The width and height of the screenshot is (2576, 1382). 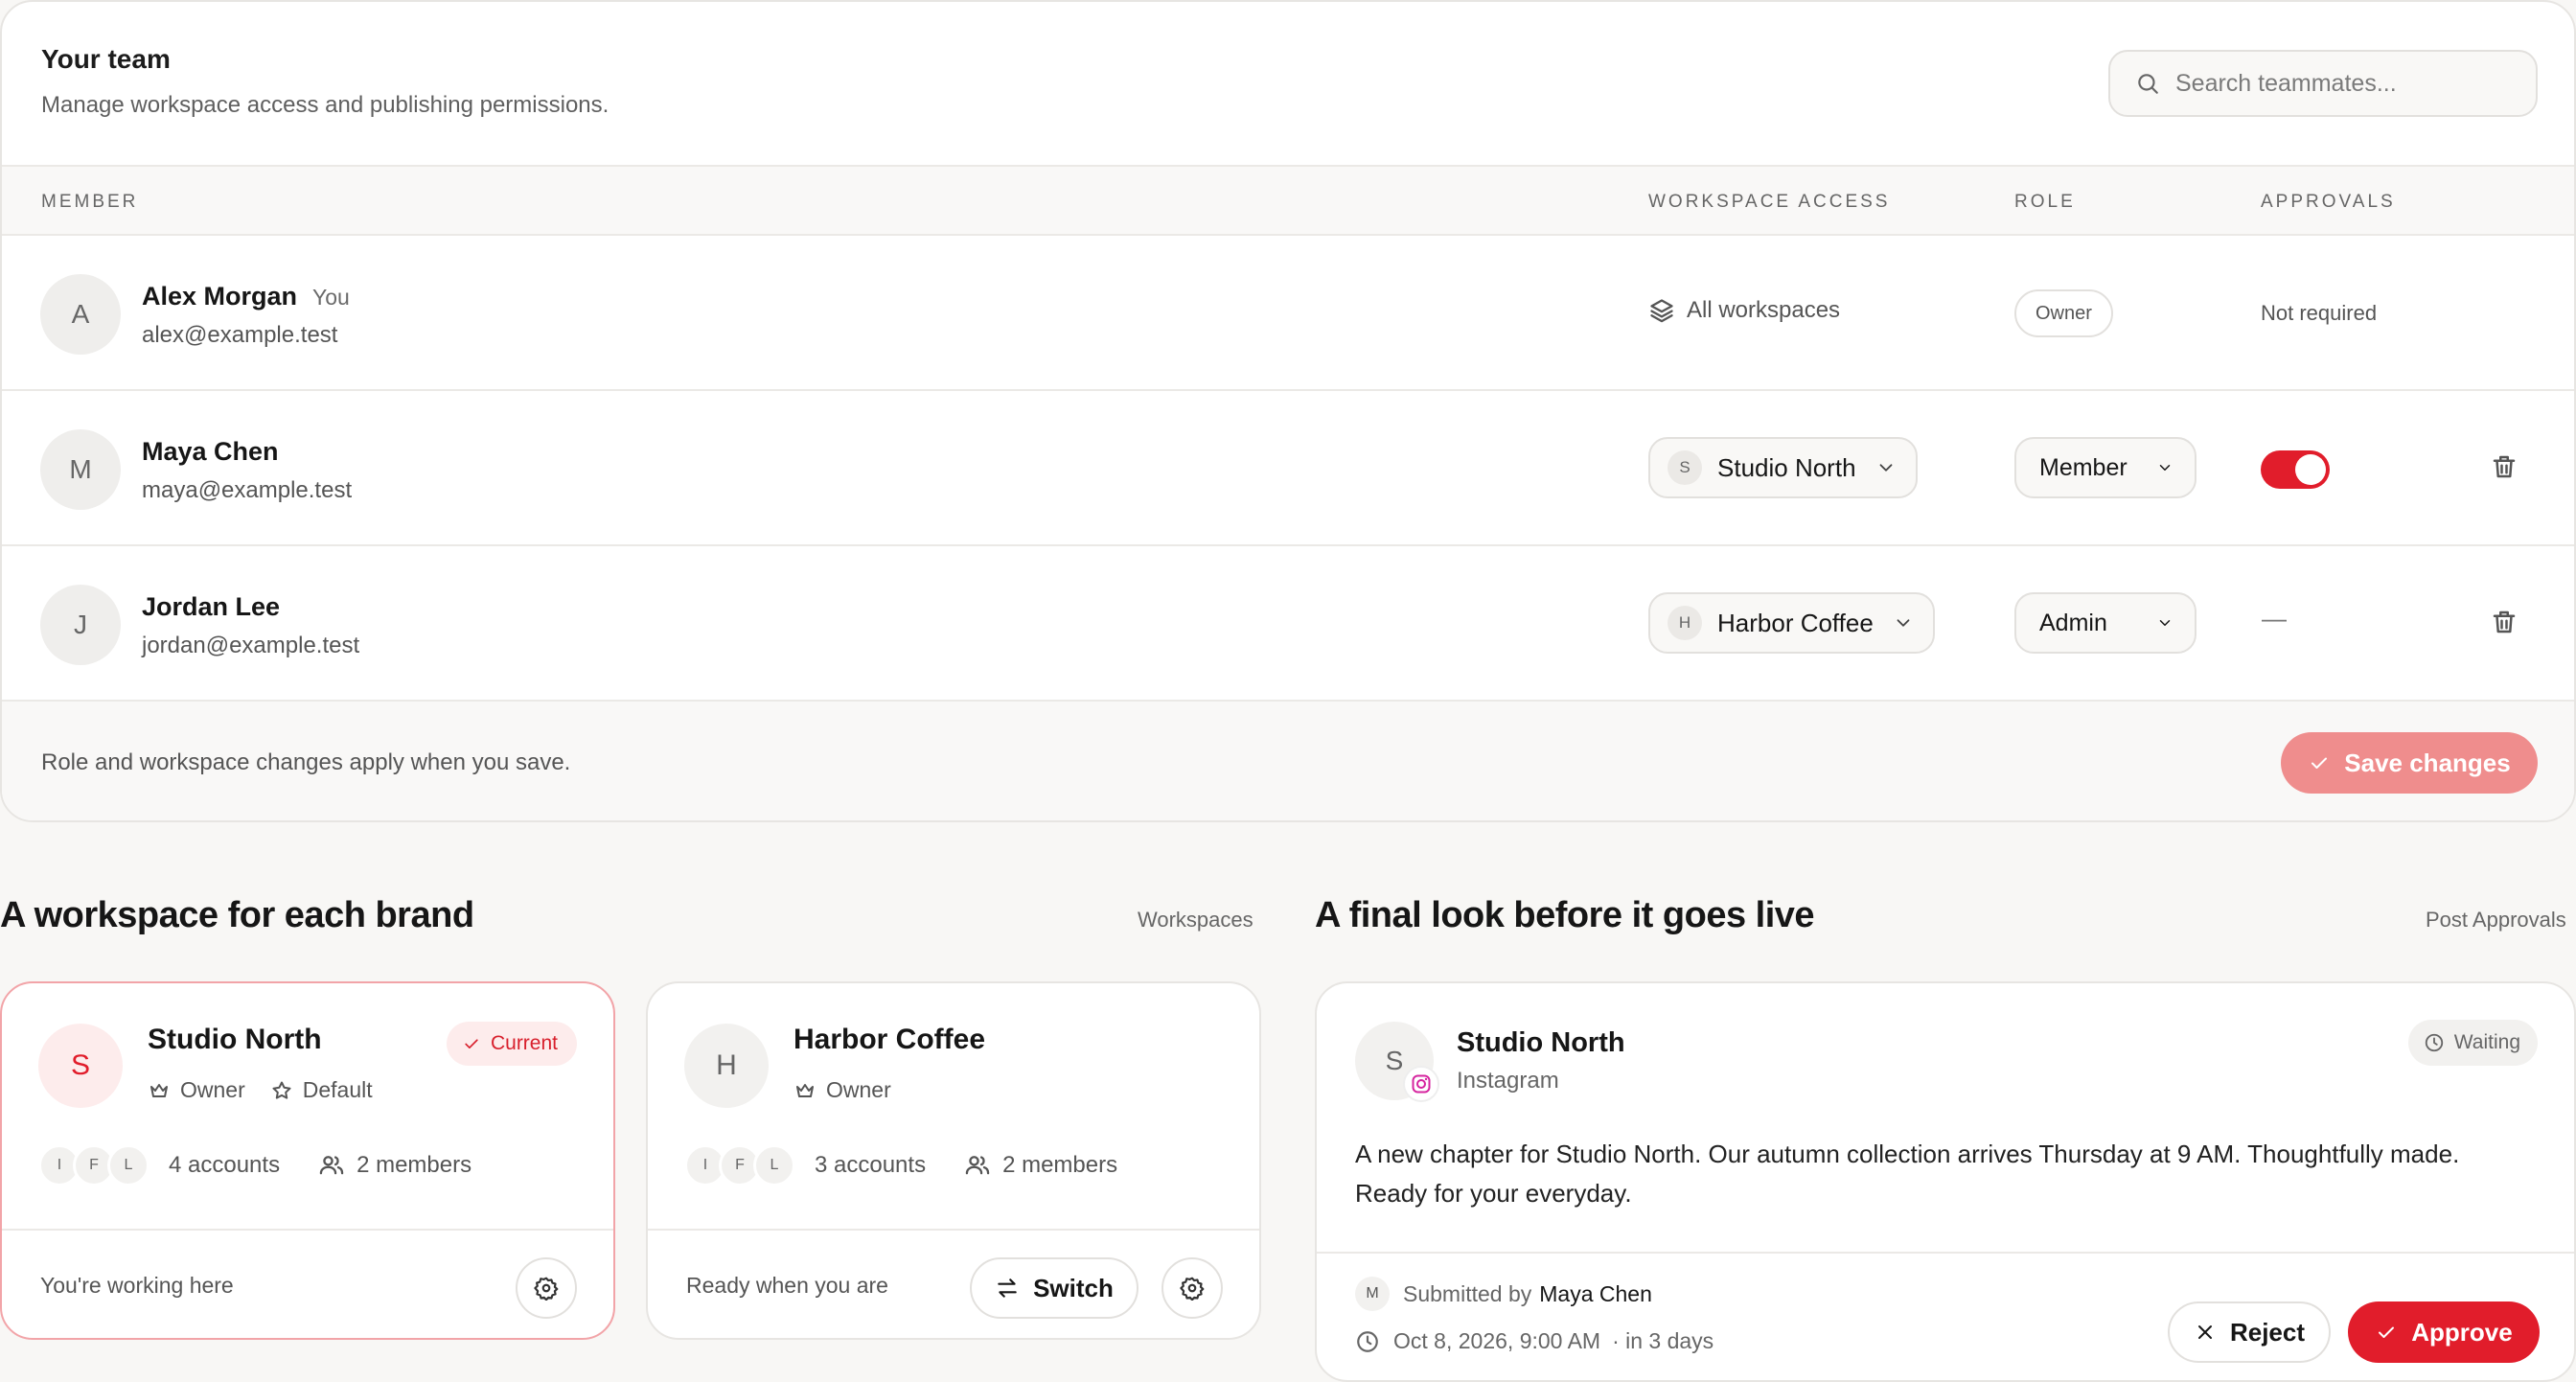 I want to click on approvals-status: —, so click(x=2274, y=618).